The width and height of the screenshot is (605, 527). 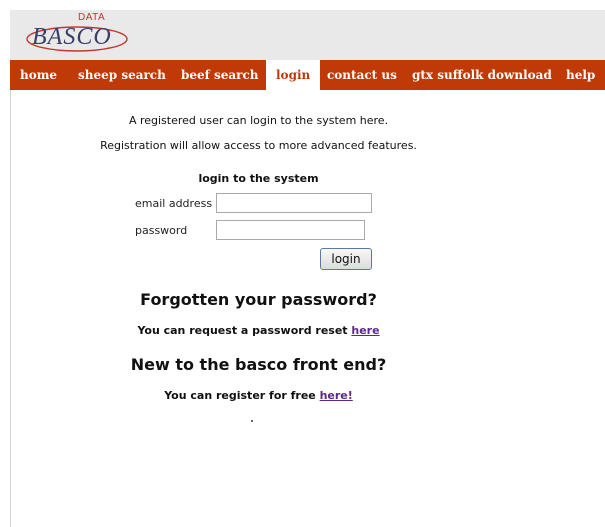 I want to click on password-reset-link: here, so click(x=365, y=330).